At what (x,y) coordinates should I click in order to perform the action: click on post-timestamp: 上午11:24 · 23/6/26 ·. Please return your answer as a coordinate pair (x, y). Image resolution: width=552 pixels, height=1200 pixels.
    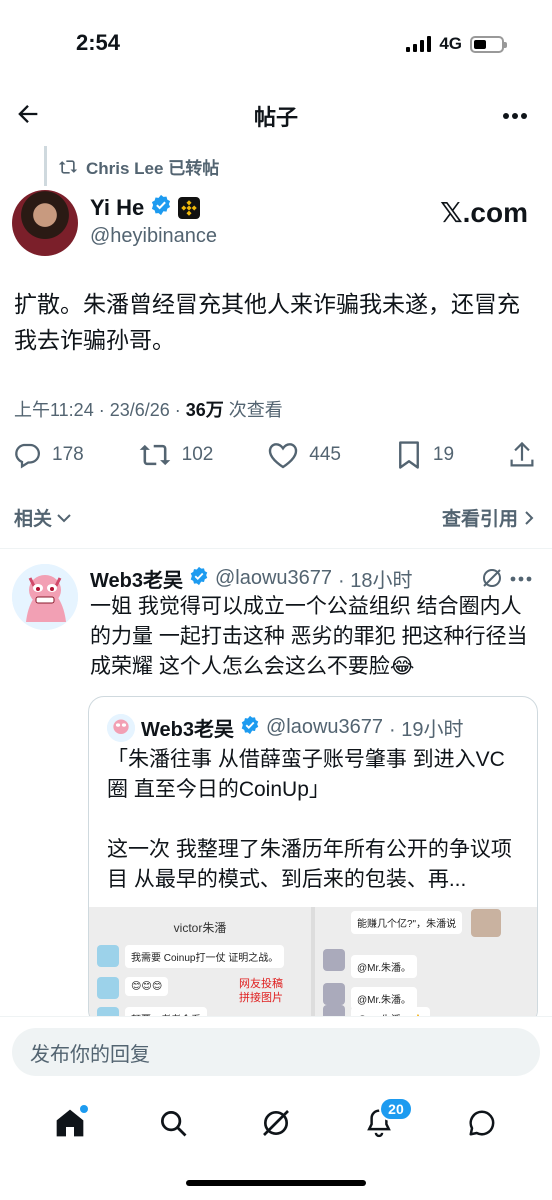
    Looking at the image, I should click on (100, 410).